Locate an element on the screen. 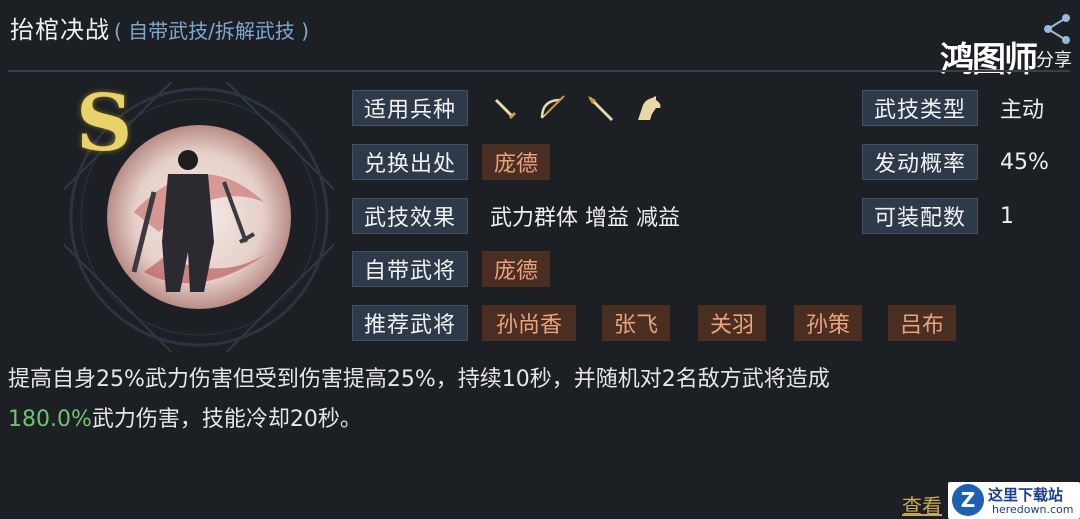  watermark-brand: 鸿图师 is located at coordinates (989, 60).